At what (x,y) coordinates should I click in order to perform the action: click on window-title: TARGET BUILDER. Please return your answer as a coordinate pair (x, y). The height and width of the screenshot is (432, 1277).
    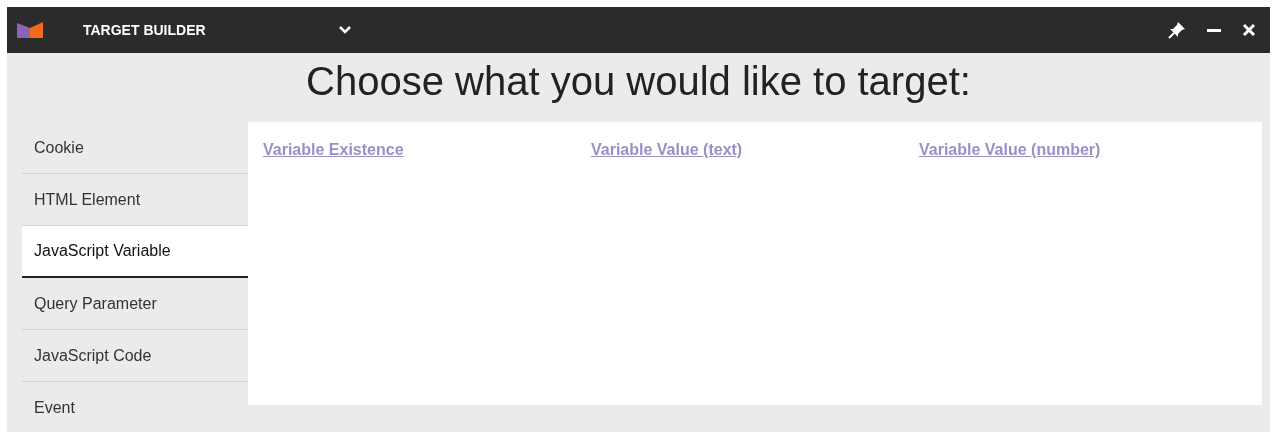
    Looking at the image, I should click on (145, 30).